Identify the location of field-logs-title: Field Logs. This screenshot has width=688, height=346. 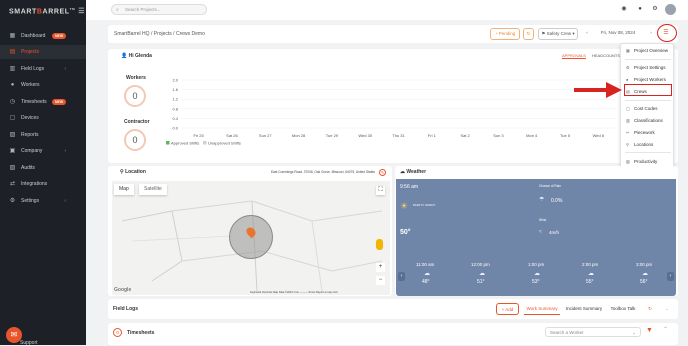
(125, 309).